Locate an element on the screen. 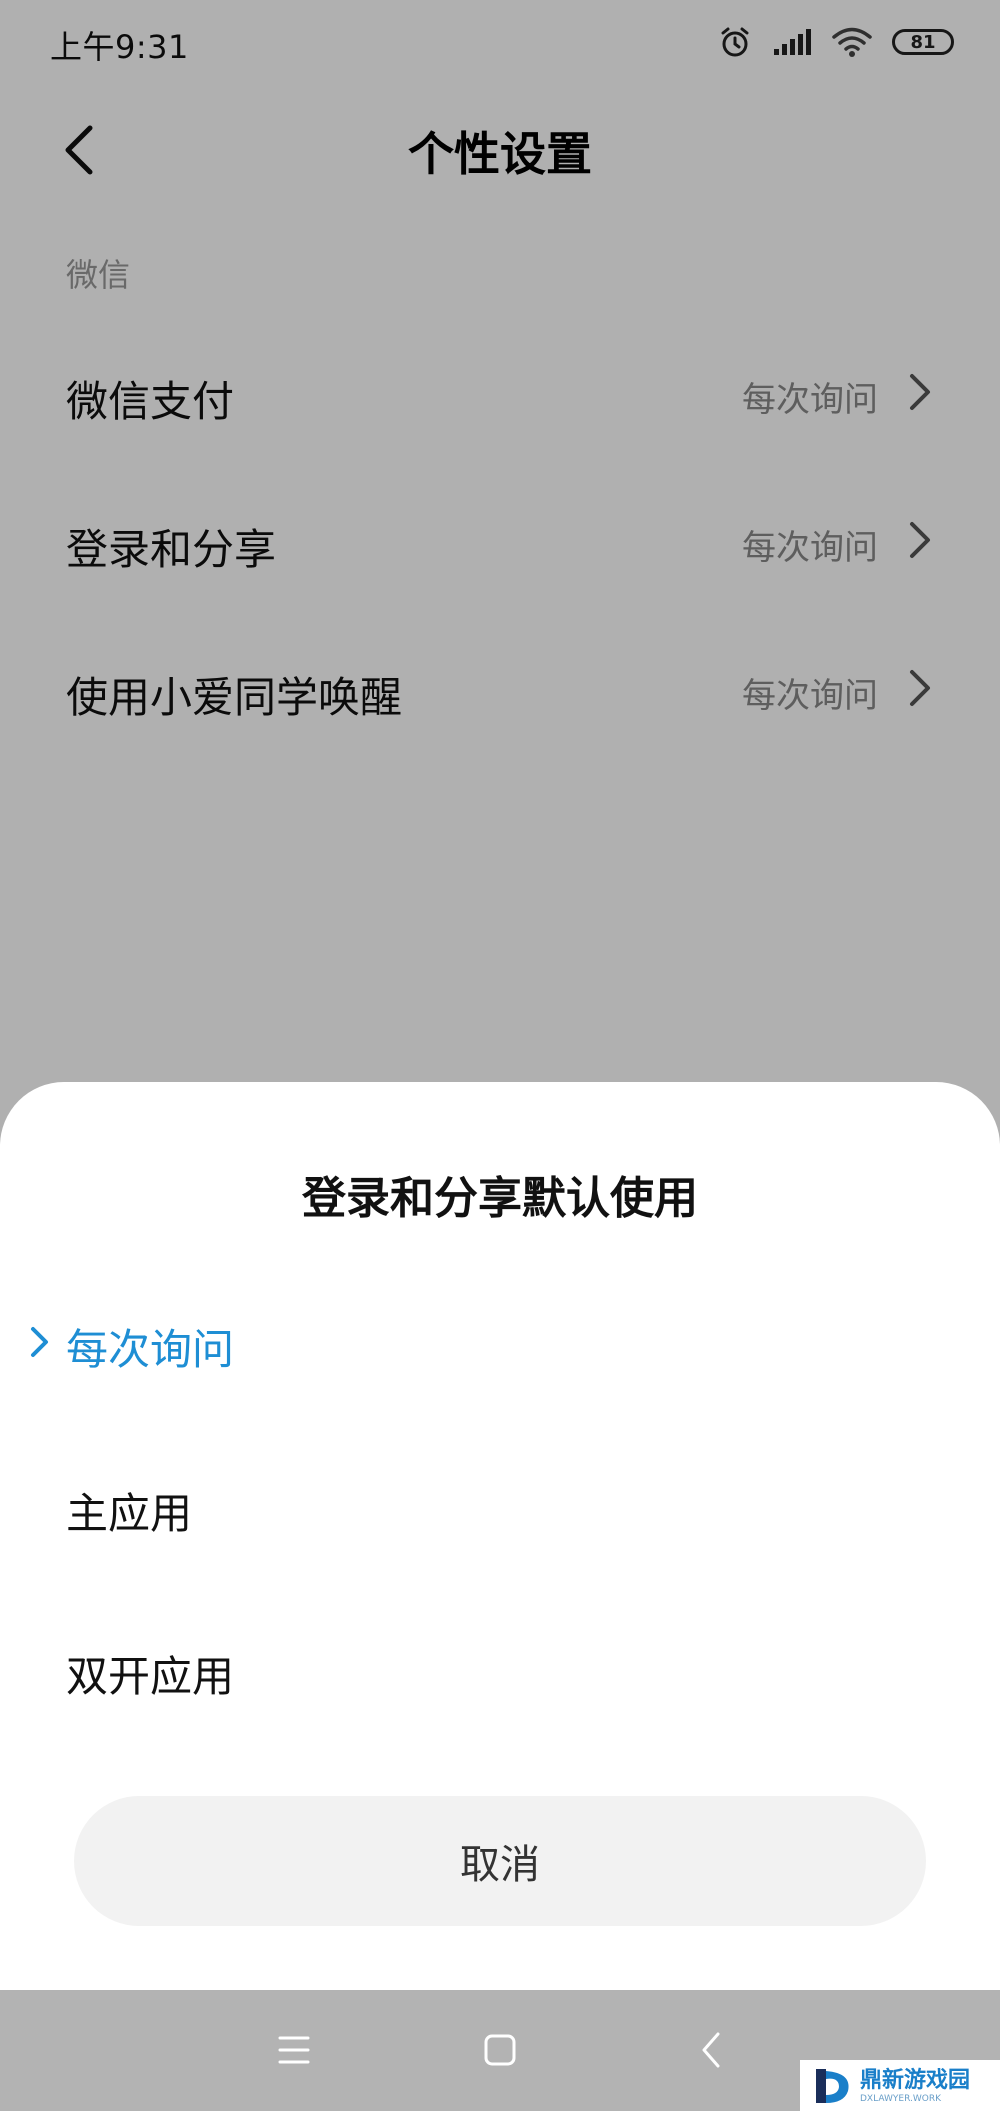 The width and height of the screenshot is (1000, 2111). watermark-main: 鼎新游戏园 is located at coordinates (915, 2080).